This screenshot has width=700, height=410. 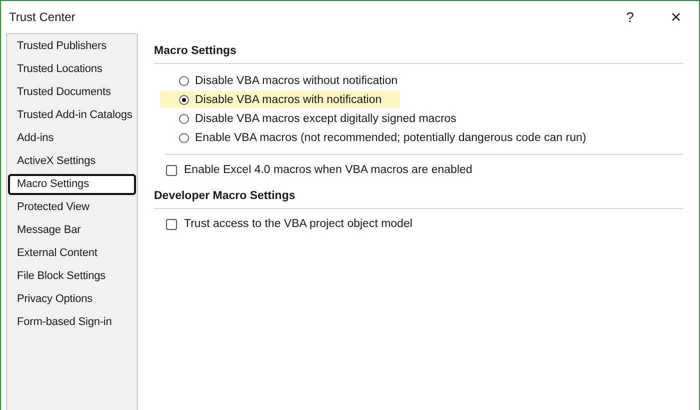 I want to click on checkbox-option: Trust access to the VBA project object model, so click(x=283, y=224).